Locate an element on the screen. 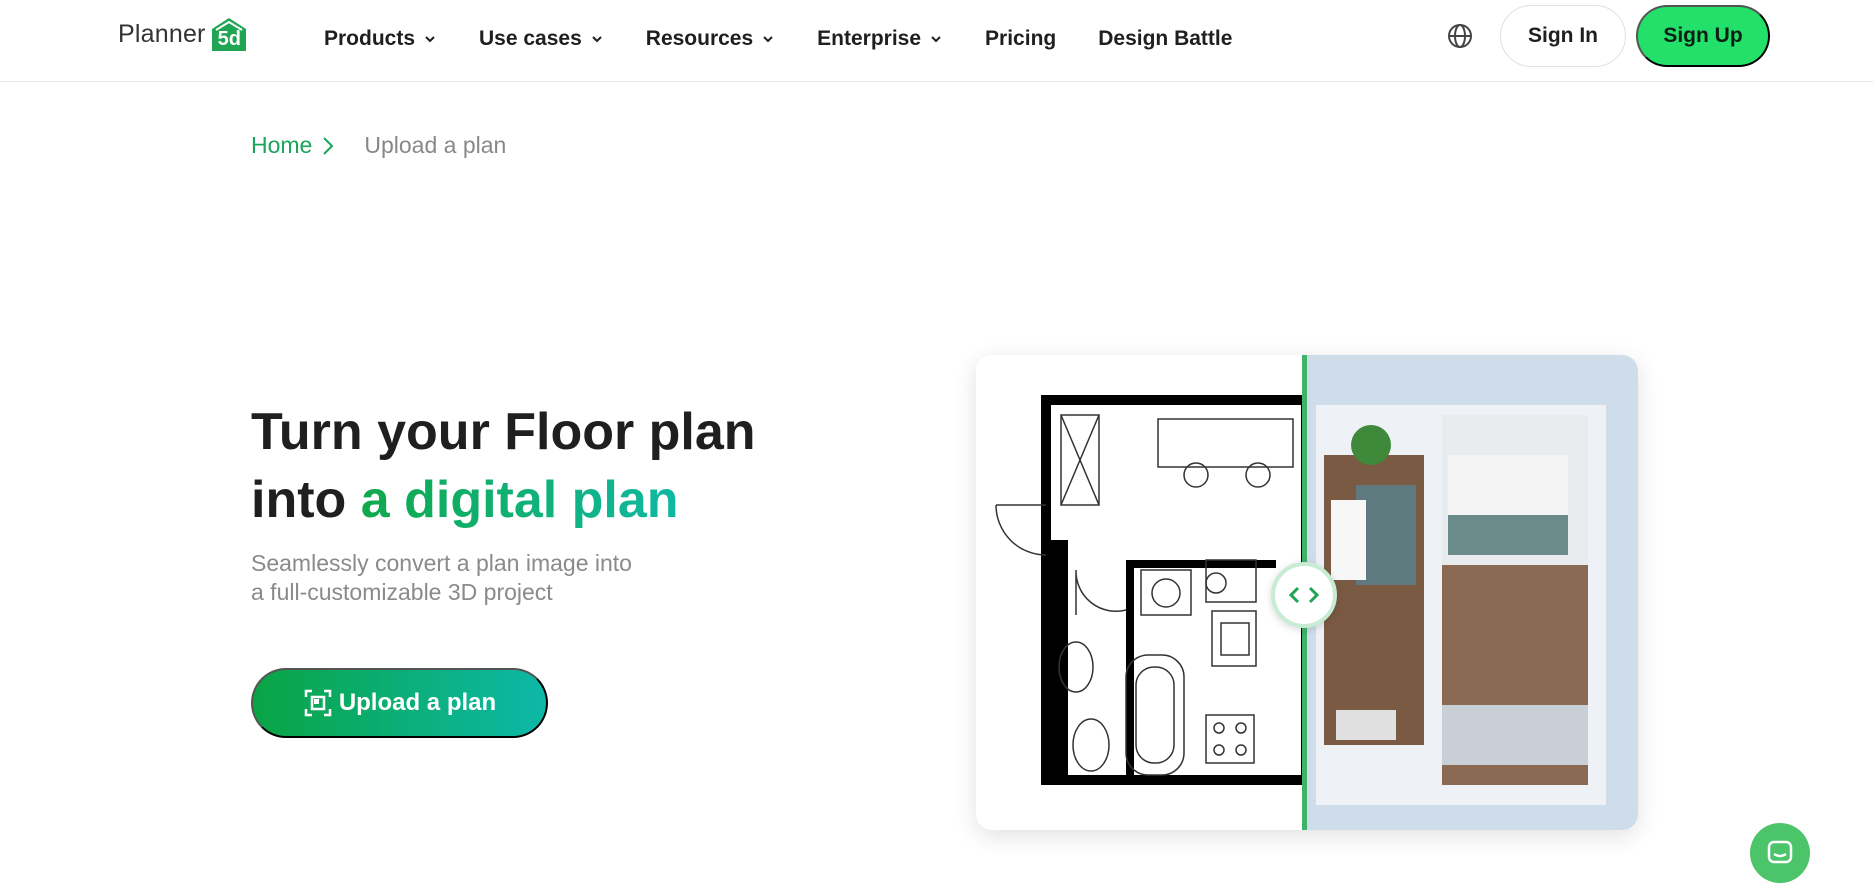 This screenshot has width=1873, height=886. hero-title-line2: into a digital plan is located at coordinates (561, 500).